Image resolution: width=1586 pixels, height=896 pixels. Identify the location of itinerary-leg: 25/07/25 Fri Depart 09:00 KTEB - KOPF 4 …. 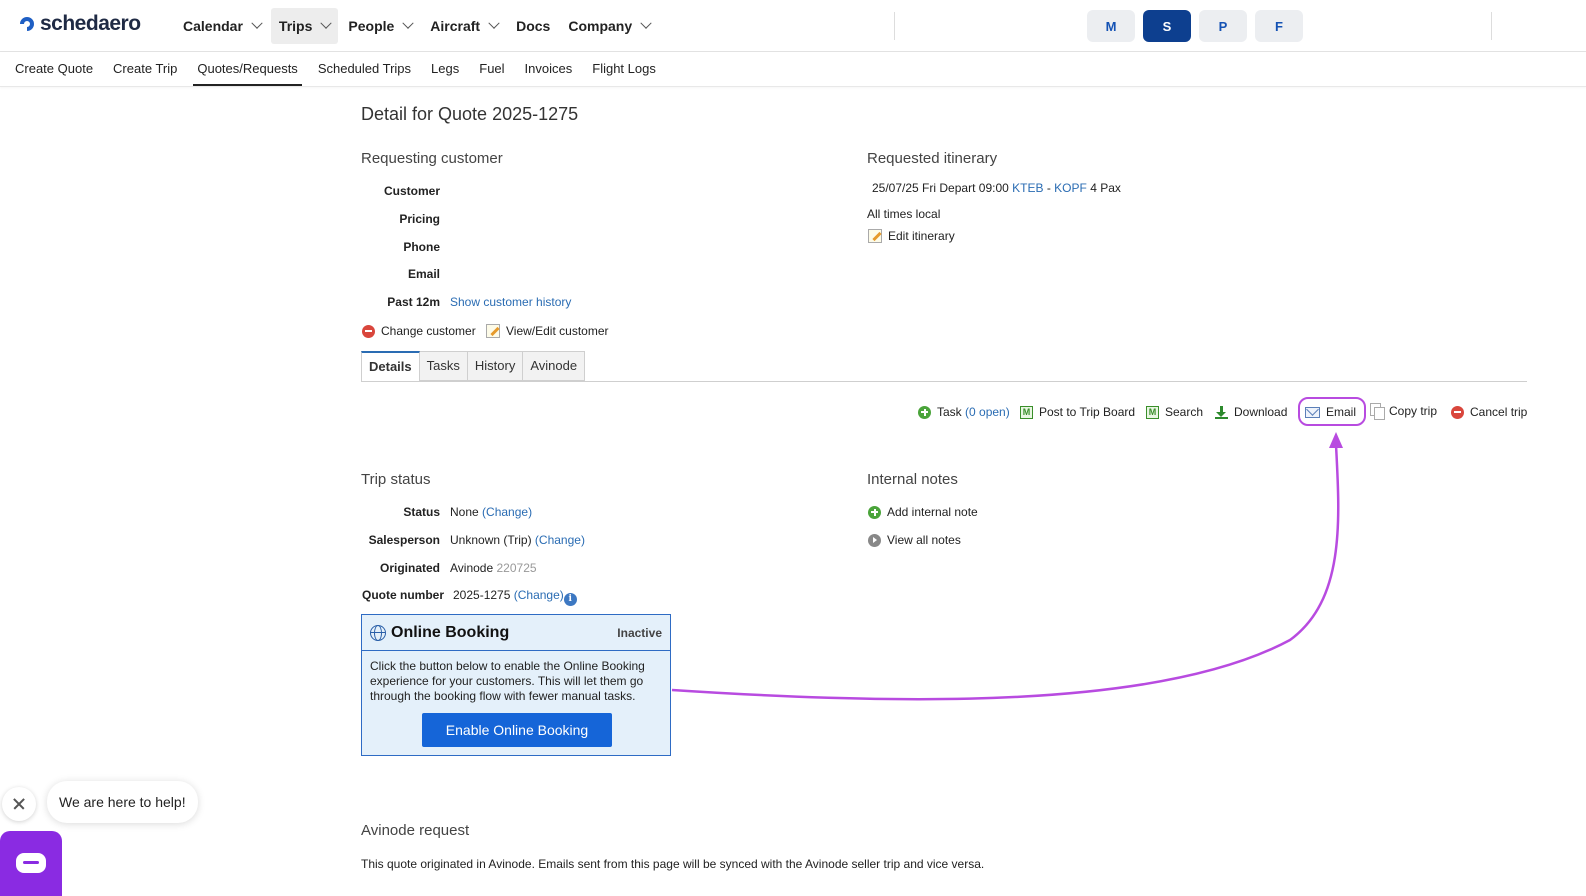
(996, 188).